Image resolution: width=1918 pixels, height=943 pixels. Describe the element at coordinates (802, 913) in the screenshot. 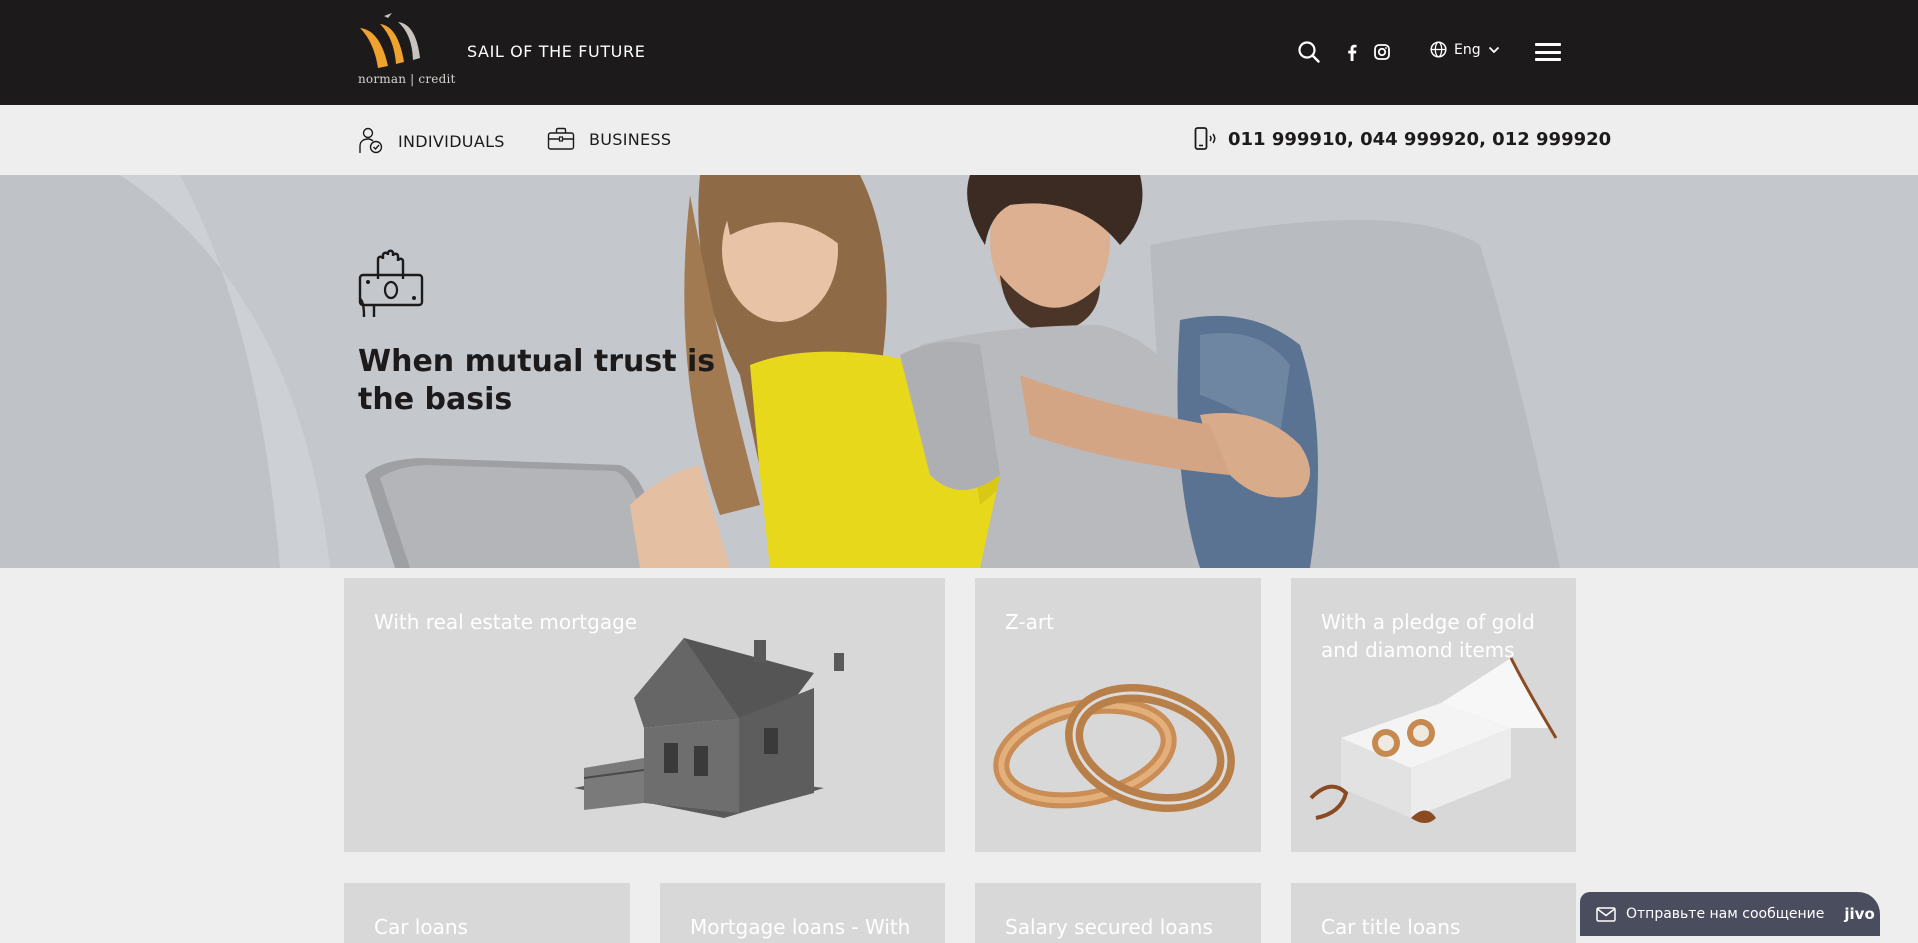

I see `card-mortgage-loans: Mortgage loans - With` at that location.